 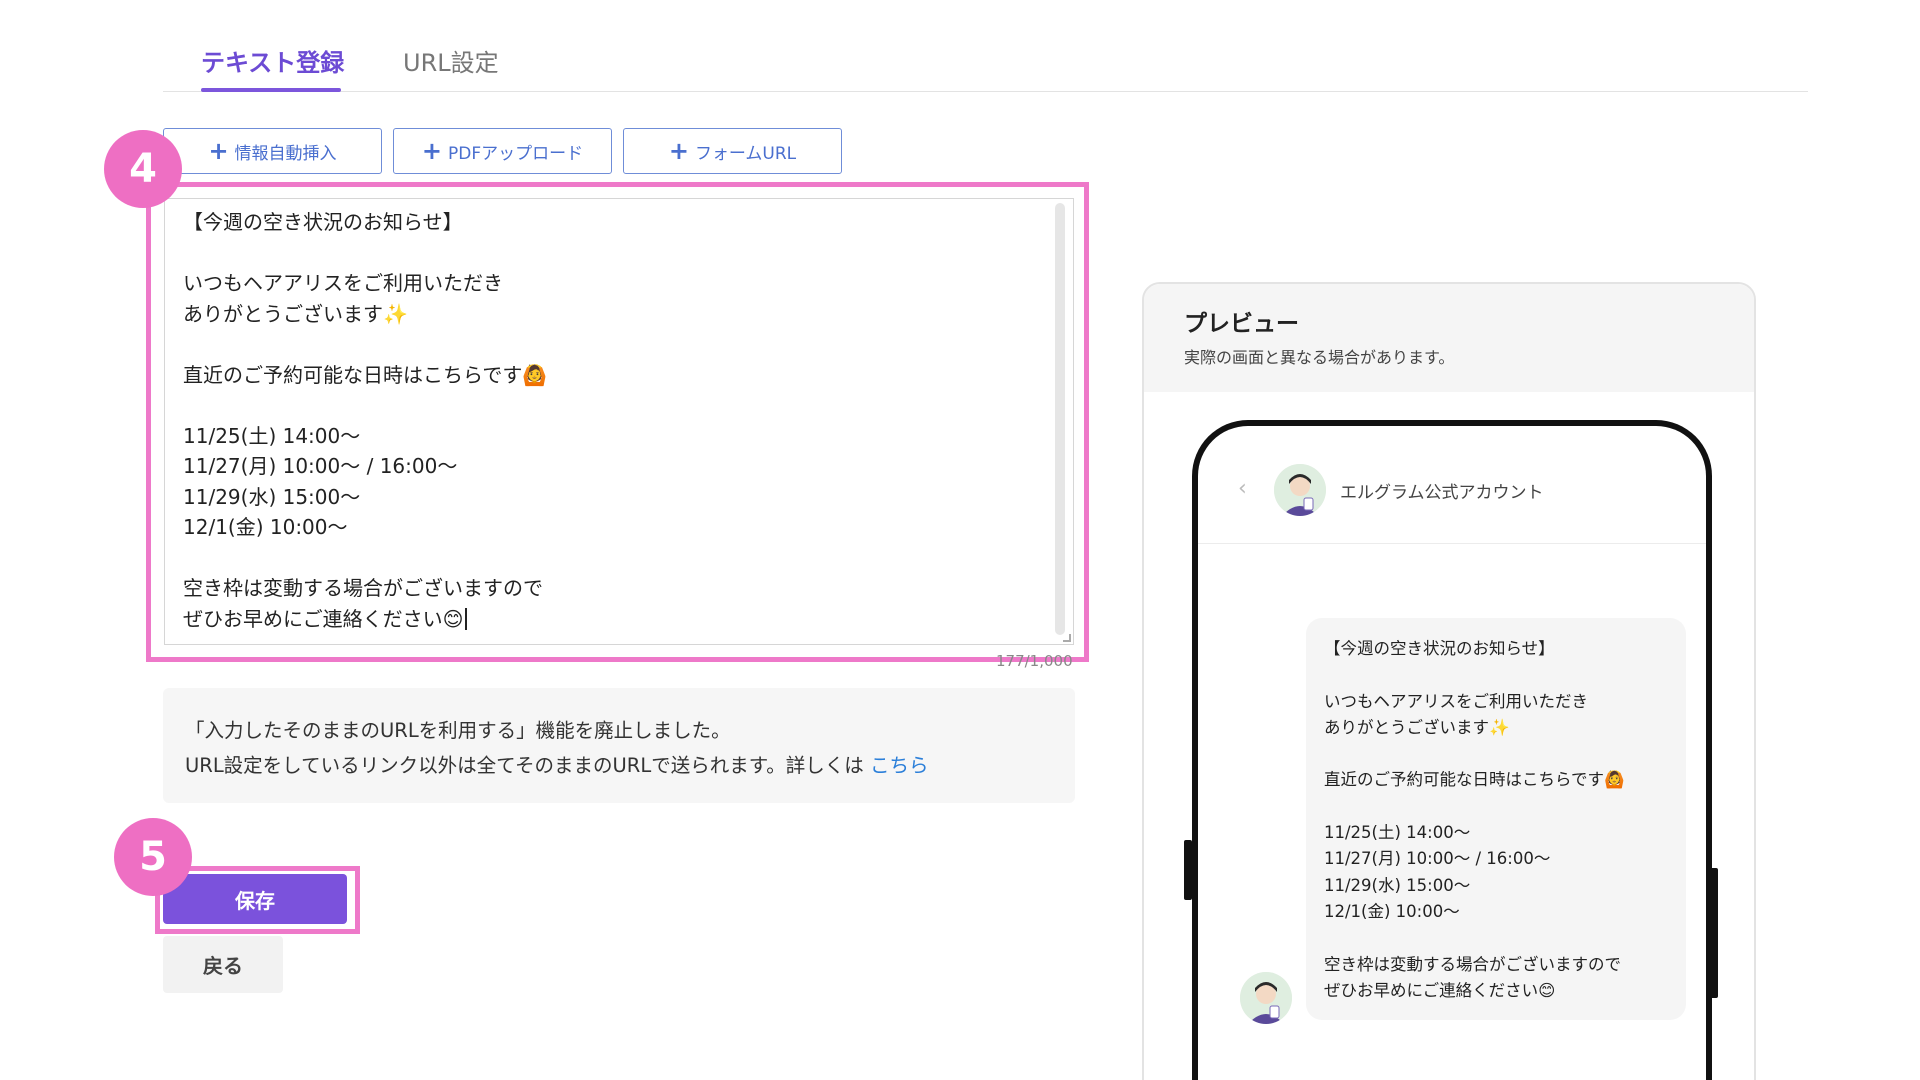 What do you see at coordinates (1266, 998) in the screenshot?
I see `sender-avatar` at bounding box center [1266, 998].